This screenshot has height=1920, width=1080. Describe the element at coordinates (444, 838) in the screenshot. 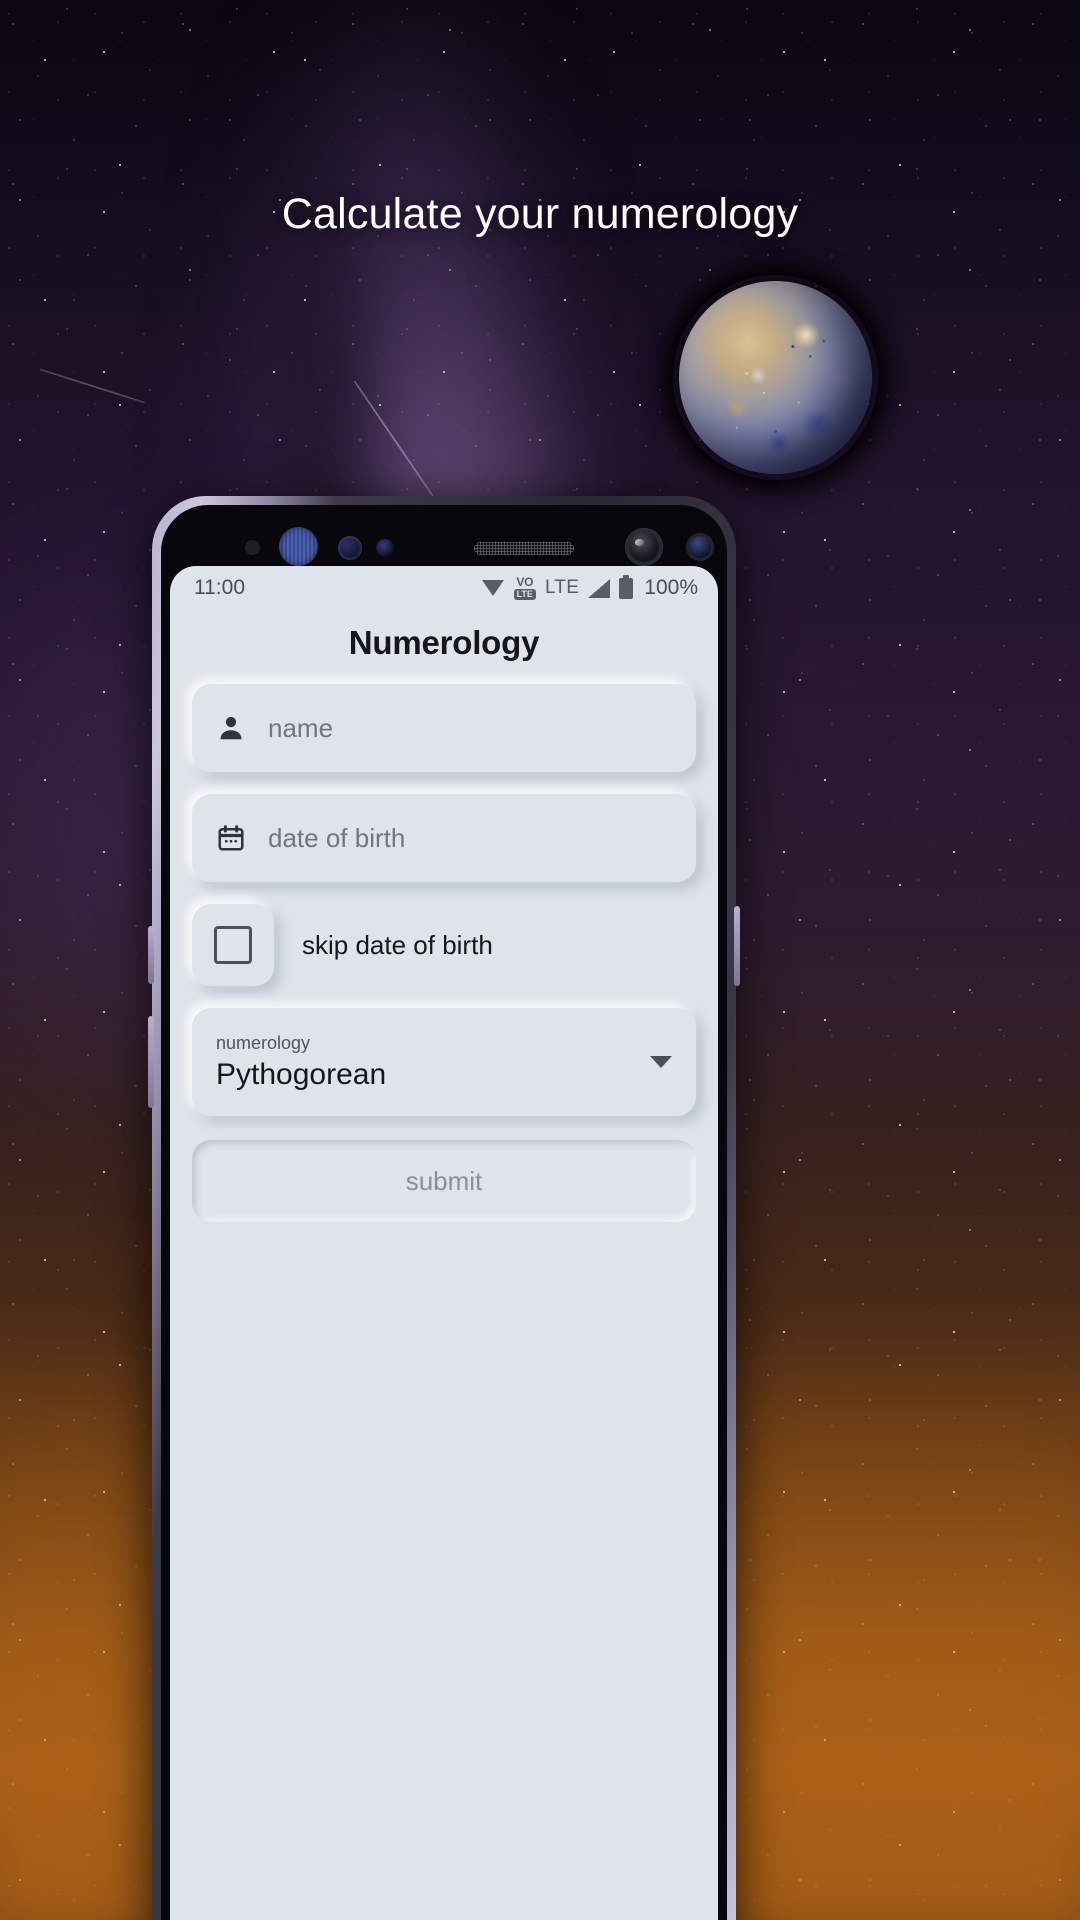

I see `date-of-birth-field: date of birth` at that location.